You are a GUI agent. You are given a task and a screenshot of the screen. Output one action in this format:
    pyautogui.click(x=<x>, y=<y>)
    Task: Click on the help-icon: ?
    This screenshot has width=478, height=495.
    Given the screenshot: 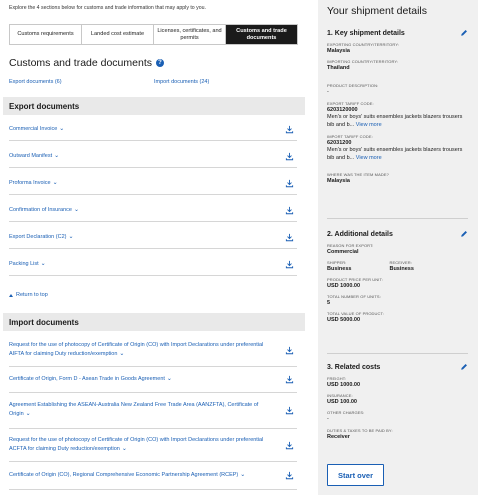 What is the action you would take?
    pyautogui.click(x=160, y=63)
    